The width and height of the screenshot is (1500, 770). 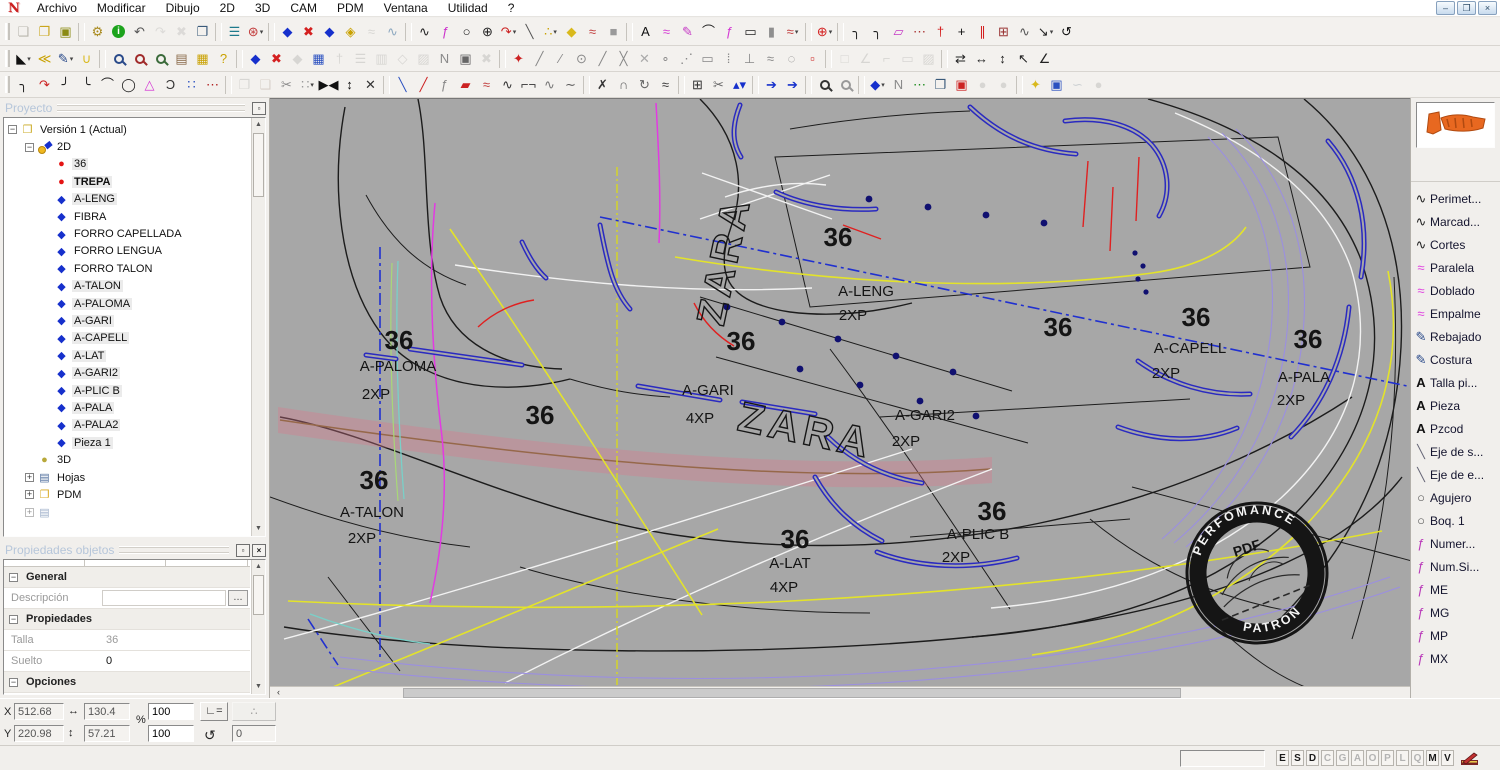 What do you see at coordinates (549, 84) in the screenshot?
I see `wave-solid-tool-icon: ∿` at bounding box center [549, 84].